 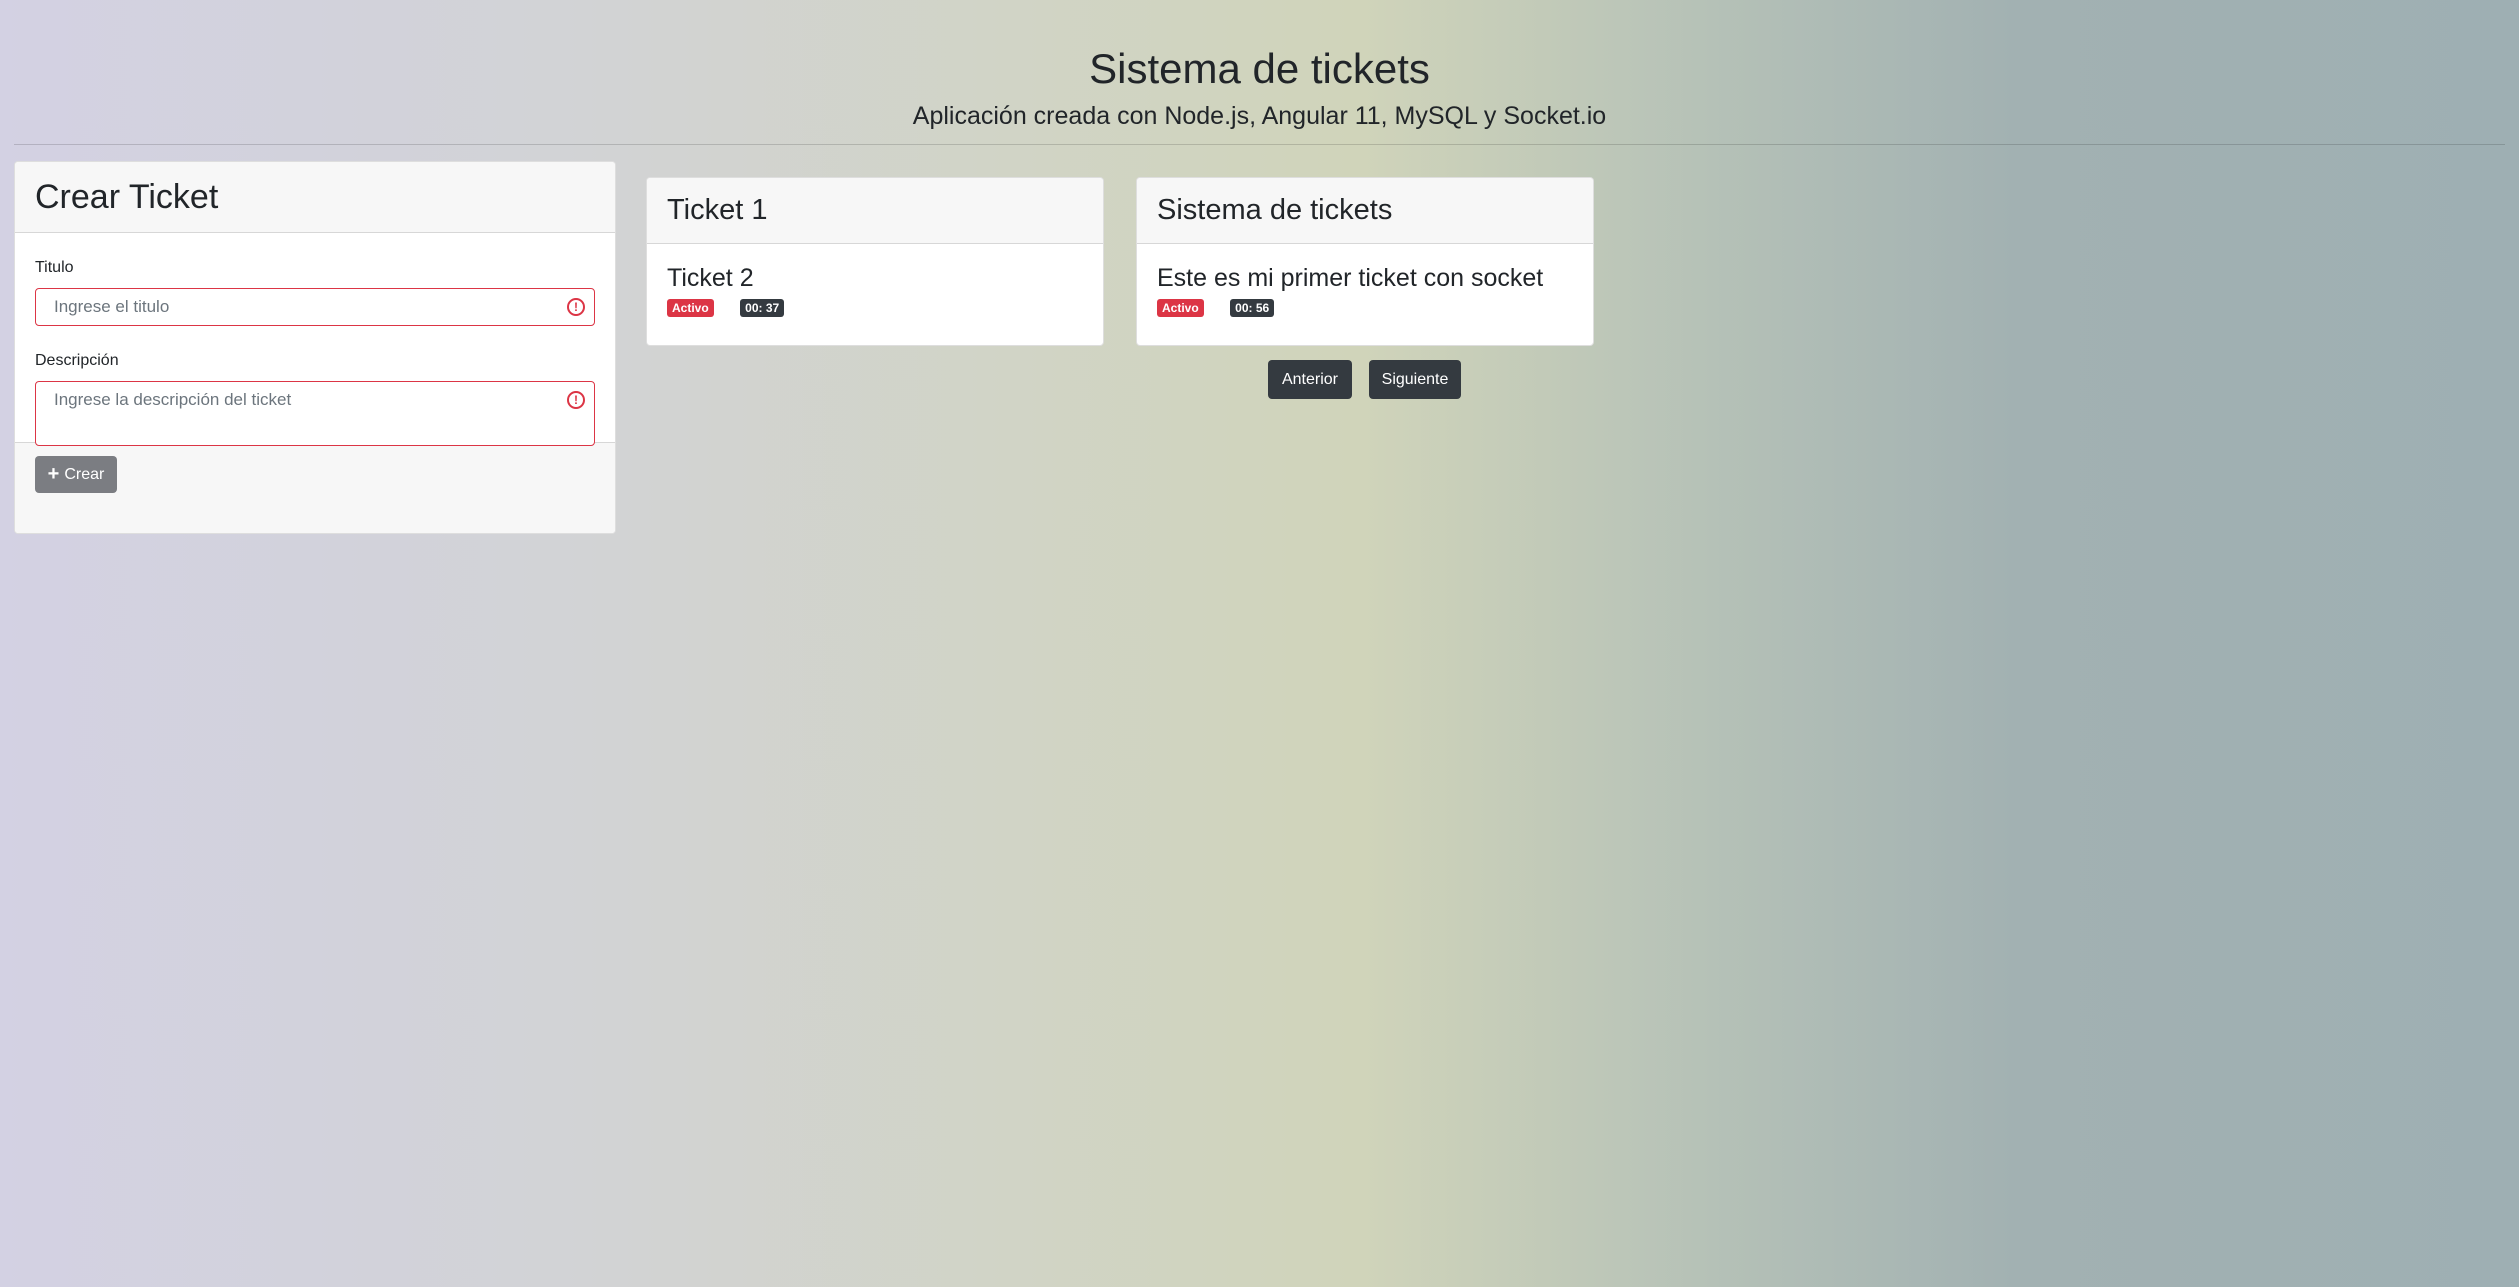 I want to click on ticket-header: Ticket 1, so click(x=875, y=211).